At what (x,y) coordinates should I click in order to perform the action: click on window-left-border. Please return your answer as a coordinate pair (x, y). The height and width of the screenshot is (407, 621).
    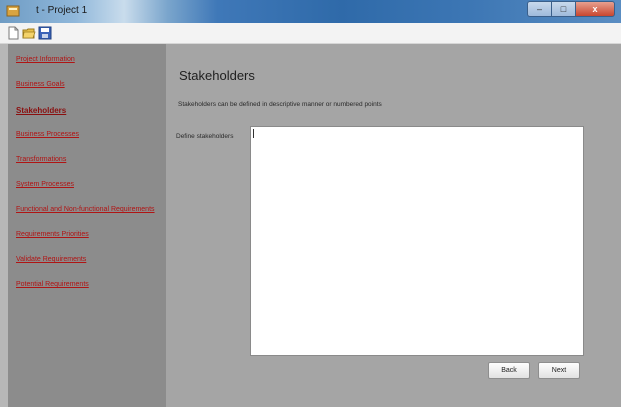
    Looking at the image, I should click on (4, 225).